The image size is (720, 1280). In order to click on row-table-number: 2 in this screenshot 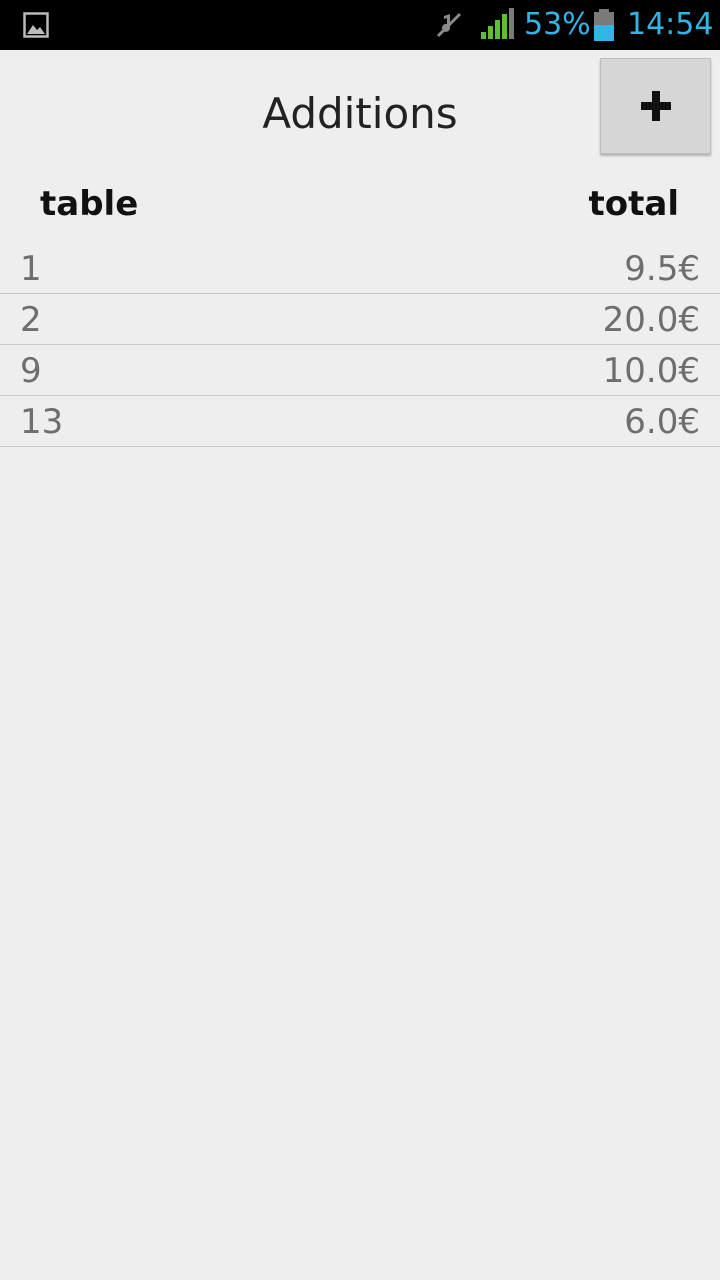, I will do `click(31, 320)`.